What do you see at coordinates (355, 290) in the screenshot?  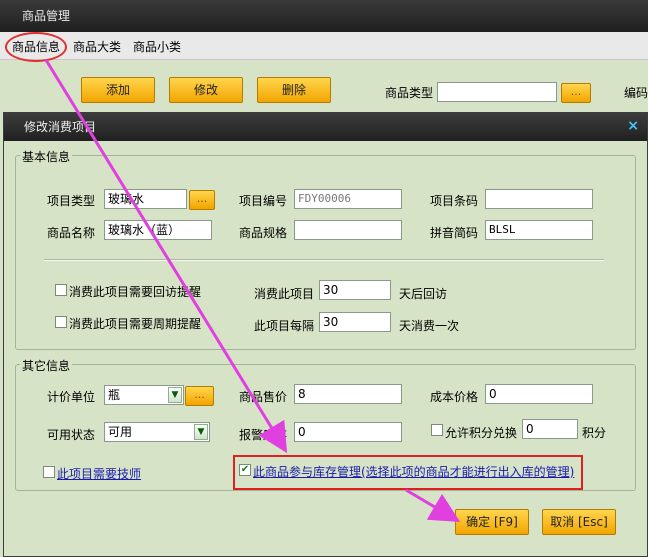 I see `revisit-days-input: 30` at bounding box center [355, 290].